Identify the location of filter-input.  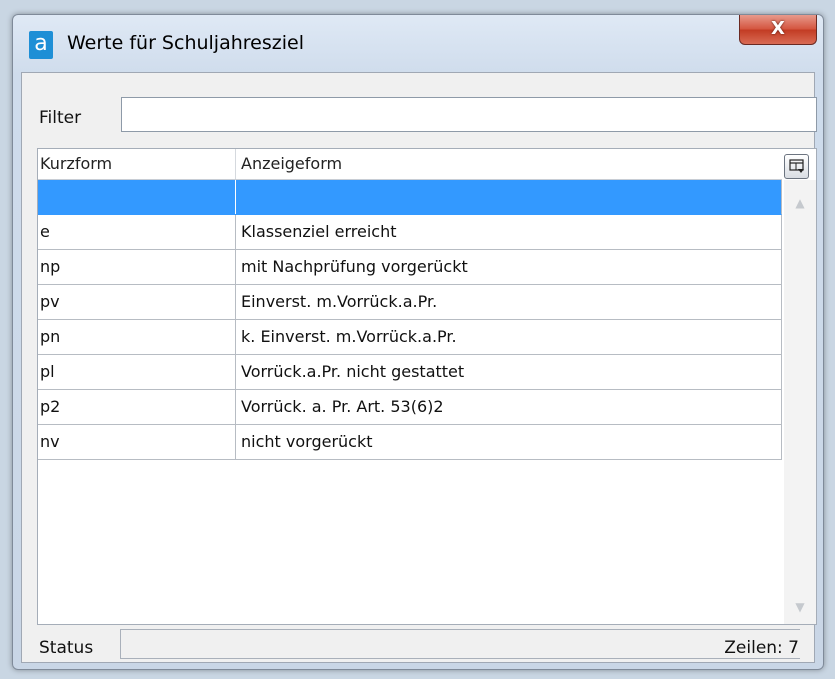
(469, 114).